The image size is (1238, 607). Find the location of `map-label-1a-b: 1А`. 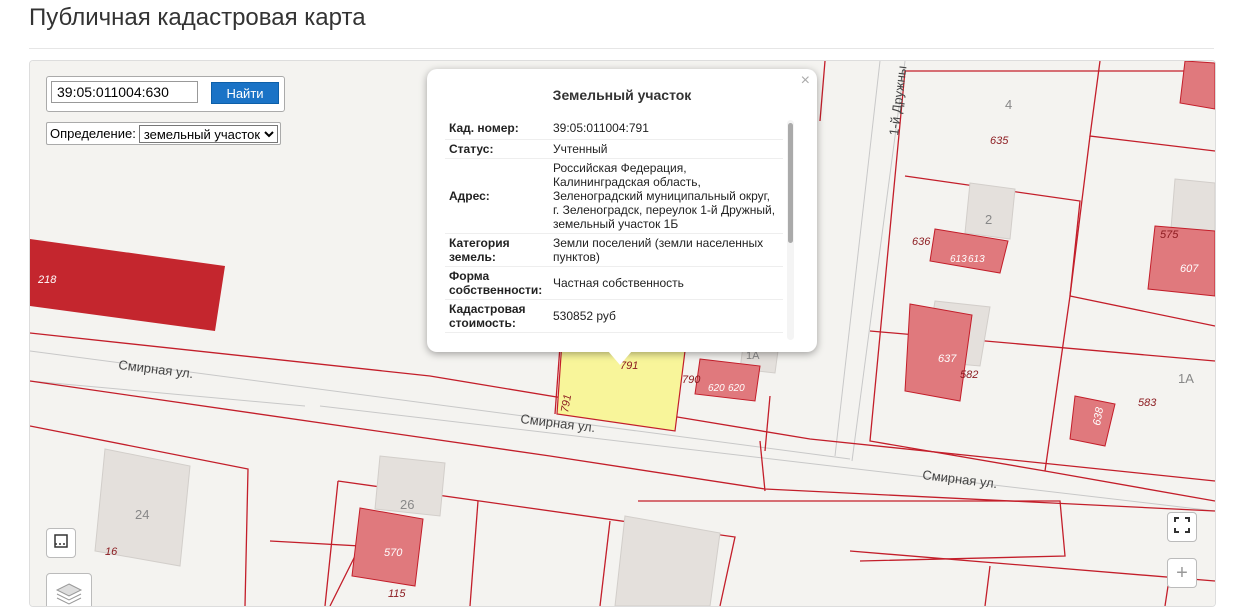

map-label-1a-b: 1А is located at coordinates (1186, 378).